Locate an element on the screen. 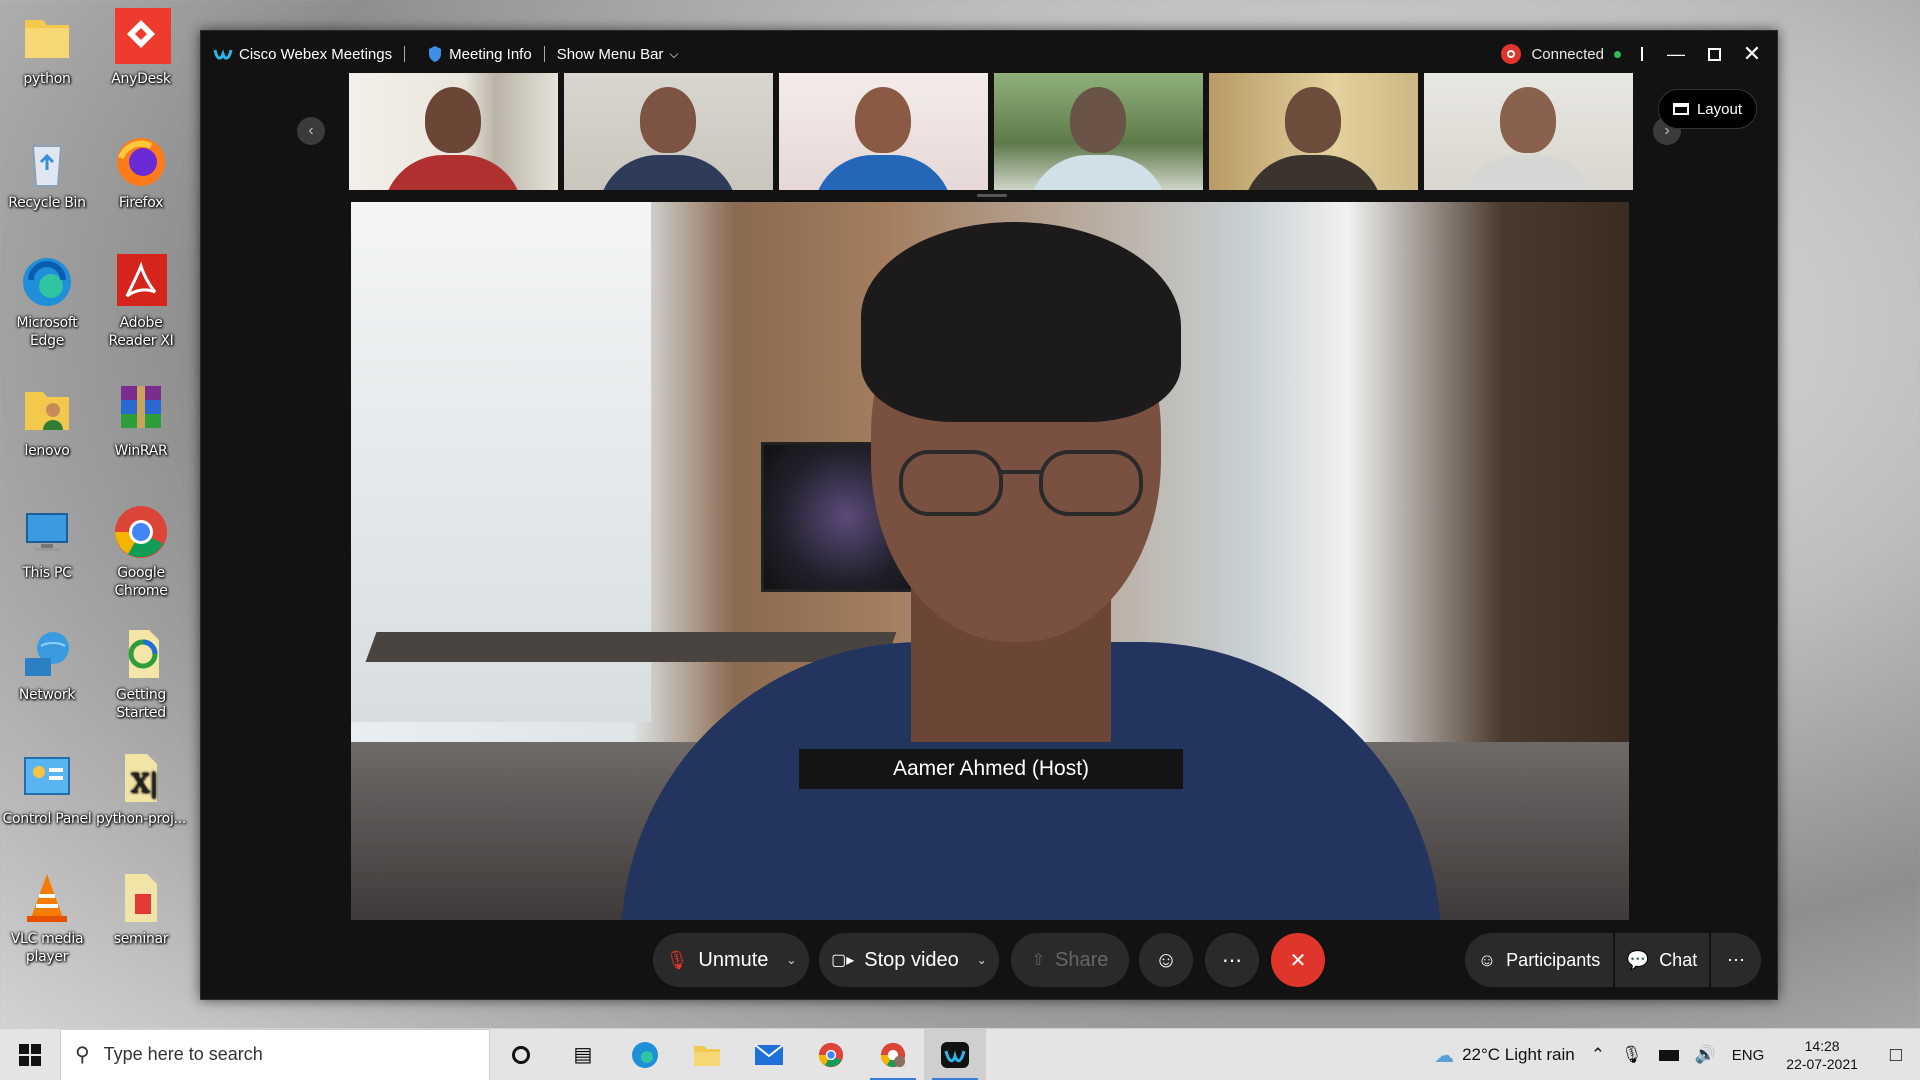  desktop-icon-seminar: seminar is located at coordinates (141, 908).